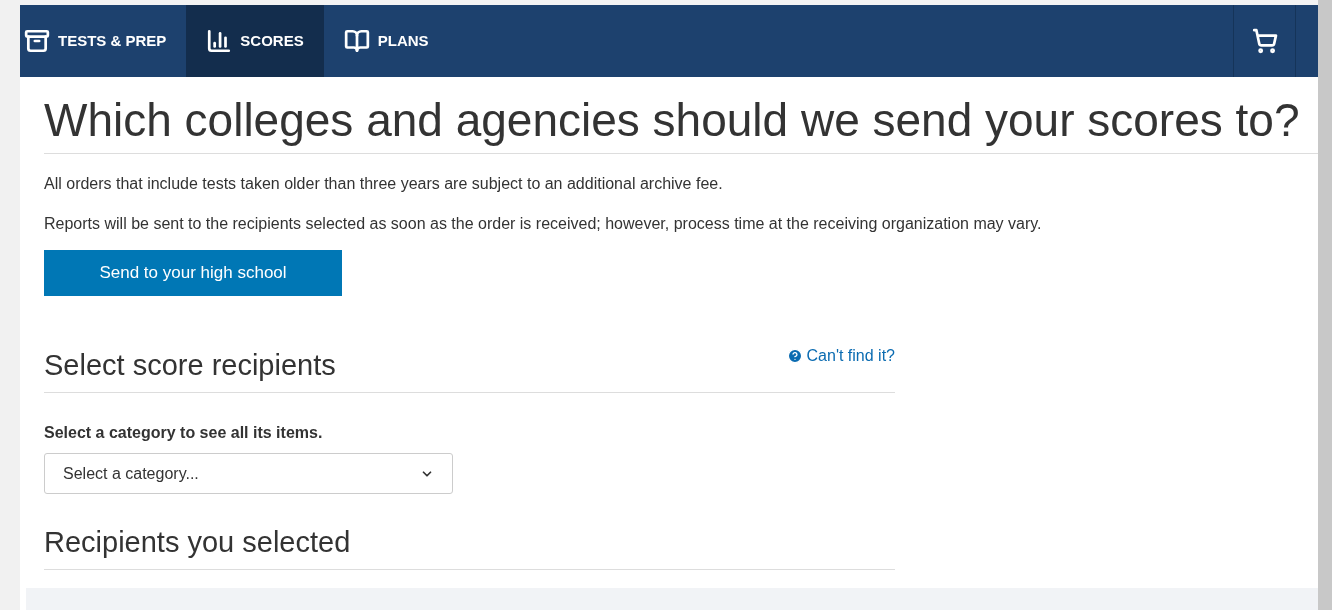 This screenshot has width=1332, height=610. What do you see at coordinates (1264, 41) in the screenshot?
I see `cart-icon` at bounding box center [1264, 41].